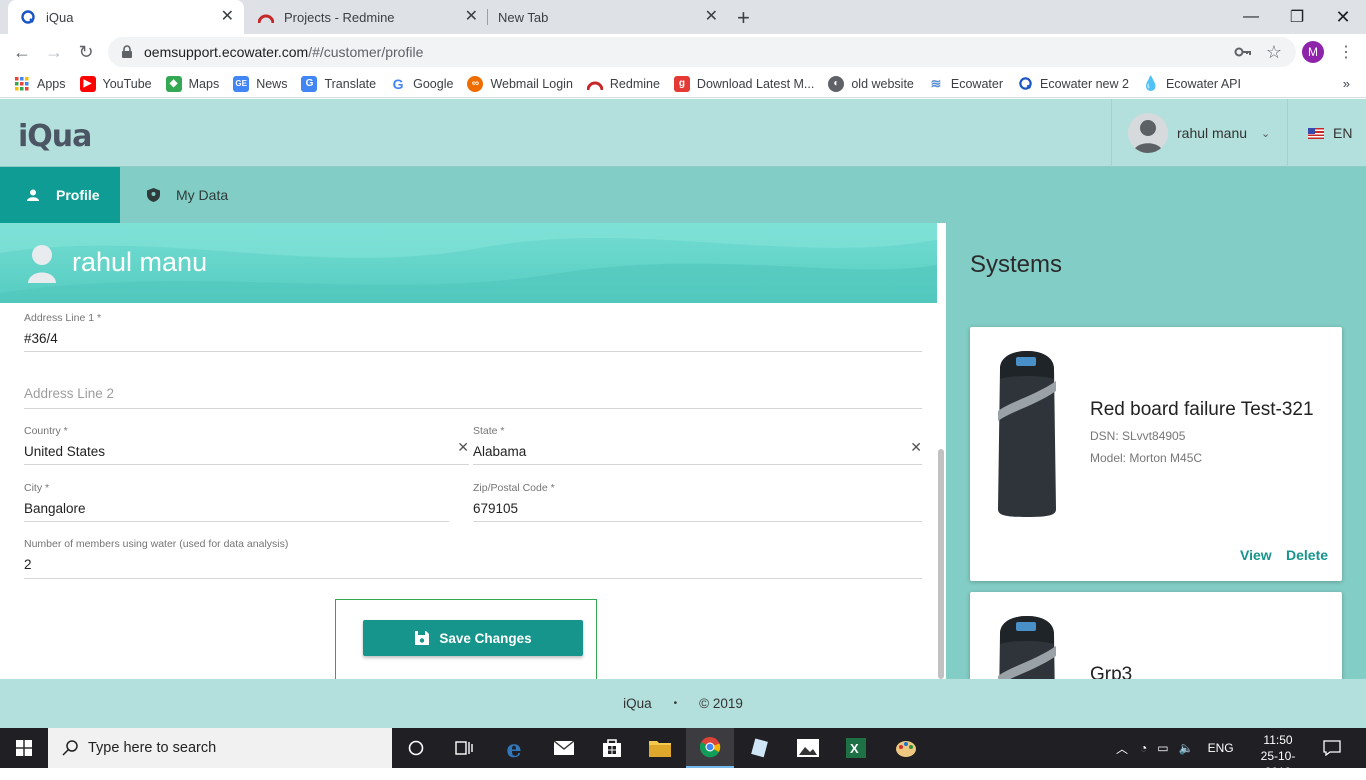 Image resolution: width=1366 pixels, height=780 pixels. I want to click on browser-menu-icon: ⋮, so click(1346, 52).